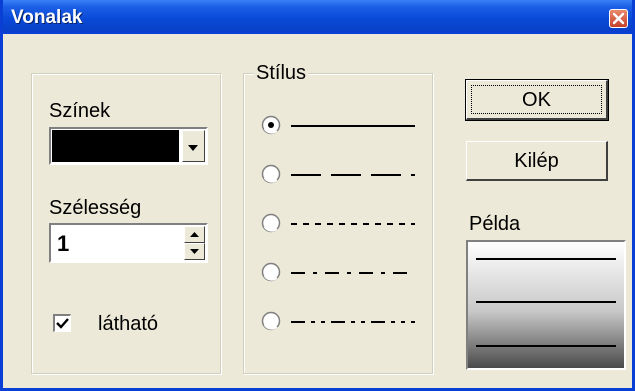 The height and width of the screenshot is (391, 635). I want to click on exit-button: Kilép, so click(537, 161).